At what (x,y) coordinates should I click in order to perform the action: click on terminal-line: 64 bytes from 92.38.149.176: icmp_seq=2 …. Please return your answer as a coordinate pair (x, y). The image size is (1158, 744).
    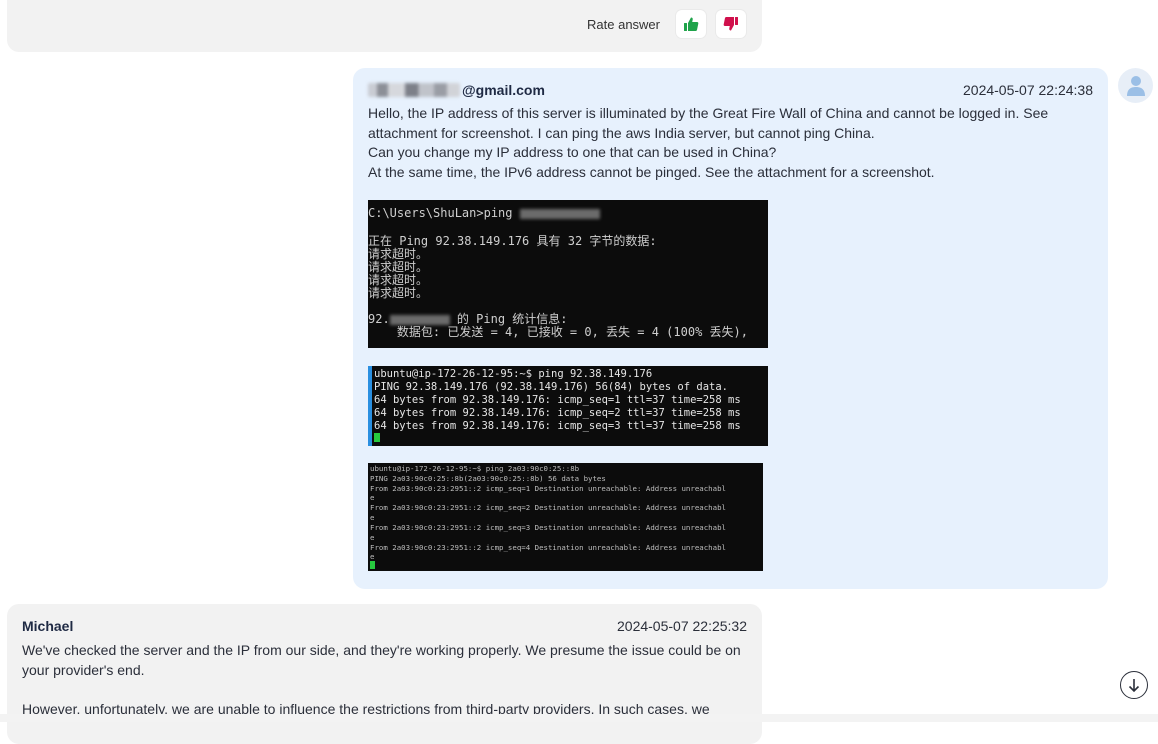
    Looking at the image, I should click on (557, 413).